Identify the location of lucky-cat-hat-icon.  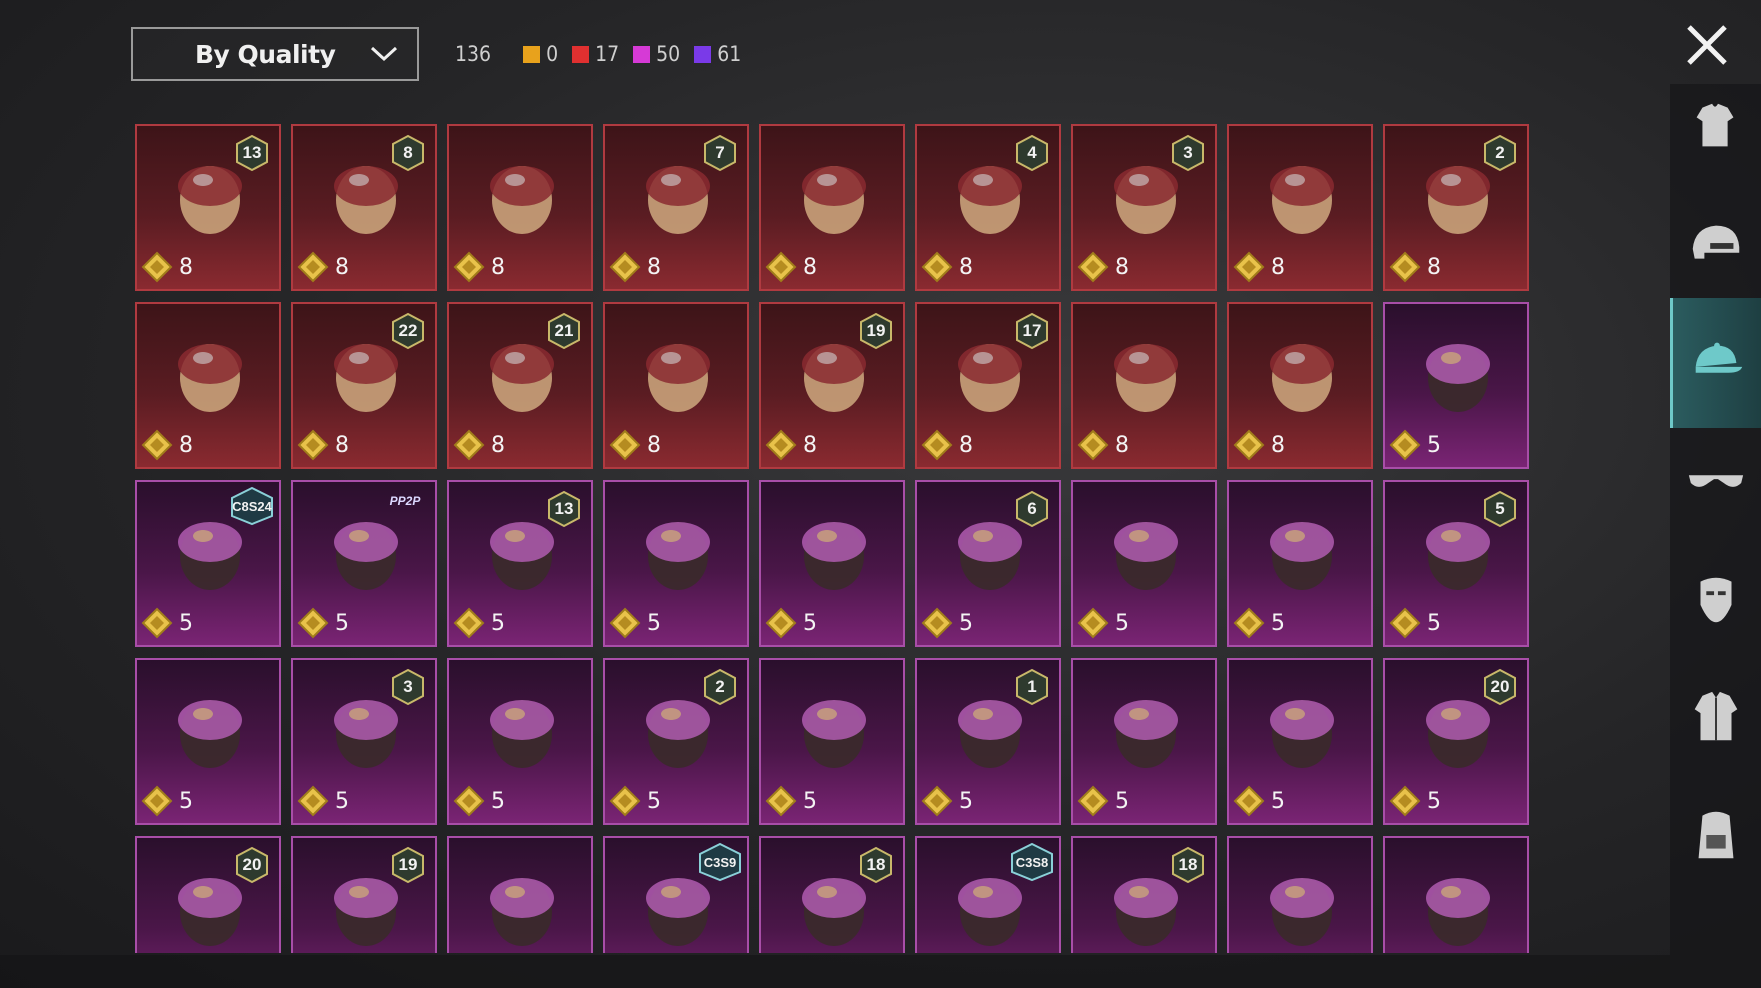
(1302, 554).